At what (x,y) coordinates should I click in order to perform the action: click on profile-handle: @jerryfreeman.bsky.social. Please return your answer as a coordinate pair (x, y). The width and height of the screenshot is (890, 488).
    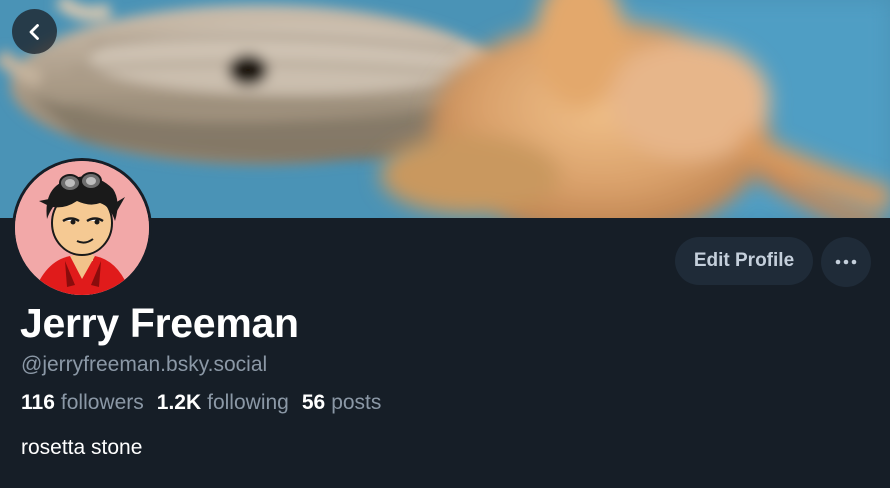
    Looking at the image, I should click on (144, 364).